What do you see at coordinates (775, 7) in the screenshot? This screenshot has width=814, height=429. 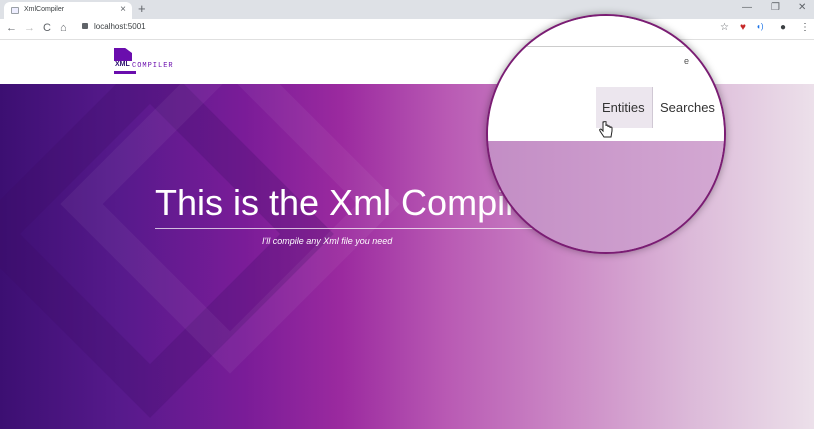 I see `restore-button: ❐` at bounding box center [775, 7].